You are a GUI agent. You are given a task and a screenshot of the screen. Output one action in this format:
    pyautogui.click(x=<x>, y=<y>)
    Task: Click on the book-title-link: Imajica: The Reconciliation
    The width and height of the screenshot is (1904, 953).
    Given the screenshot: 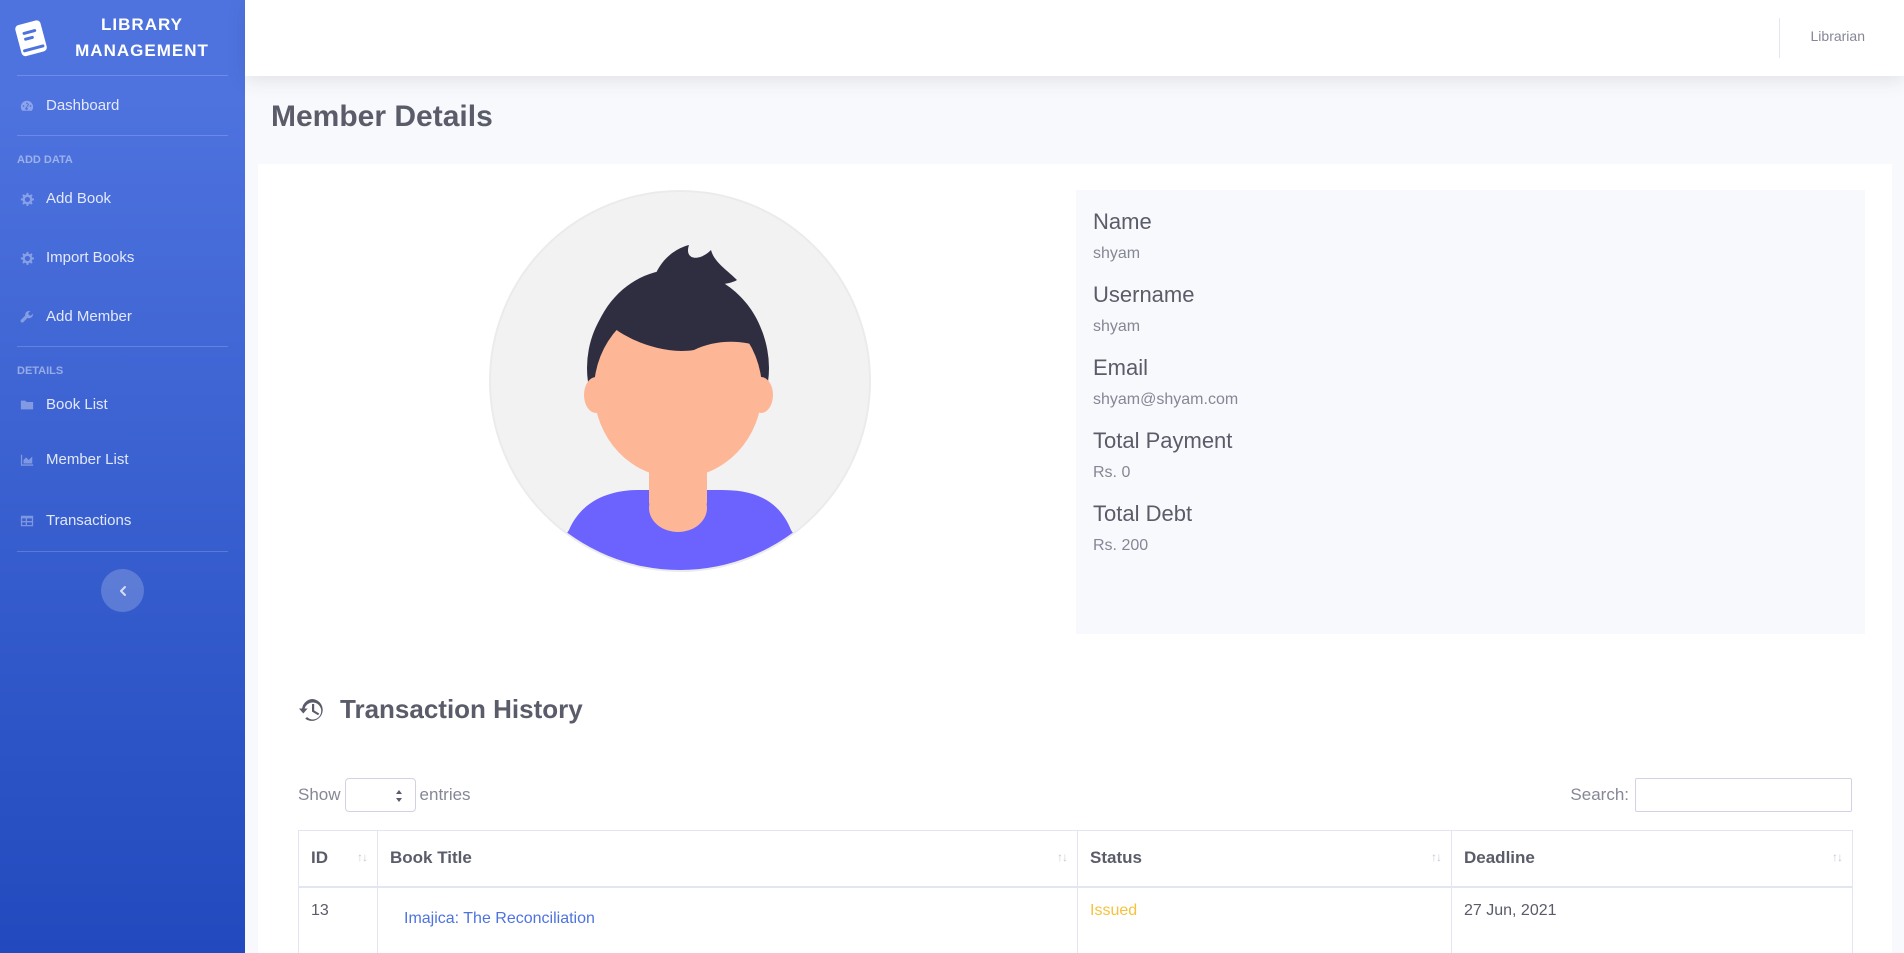 What is the action you would take?
    pyautogui.click(x=499, y=919)
    